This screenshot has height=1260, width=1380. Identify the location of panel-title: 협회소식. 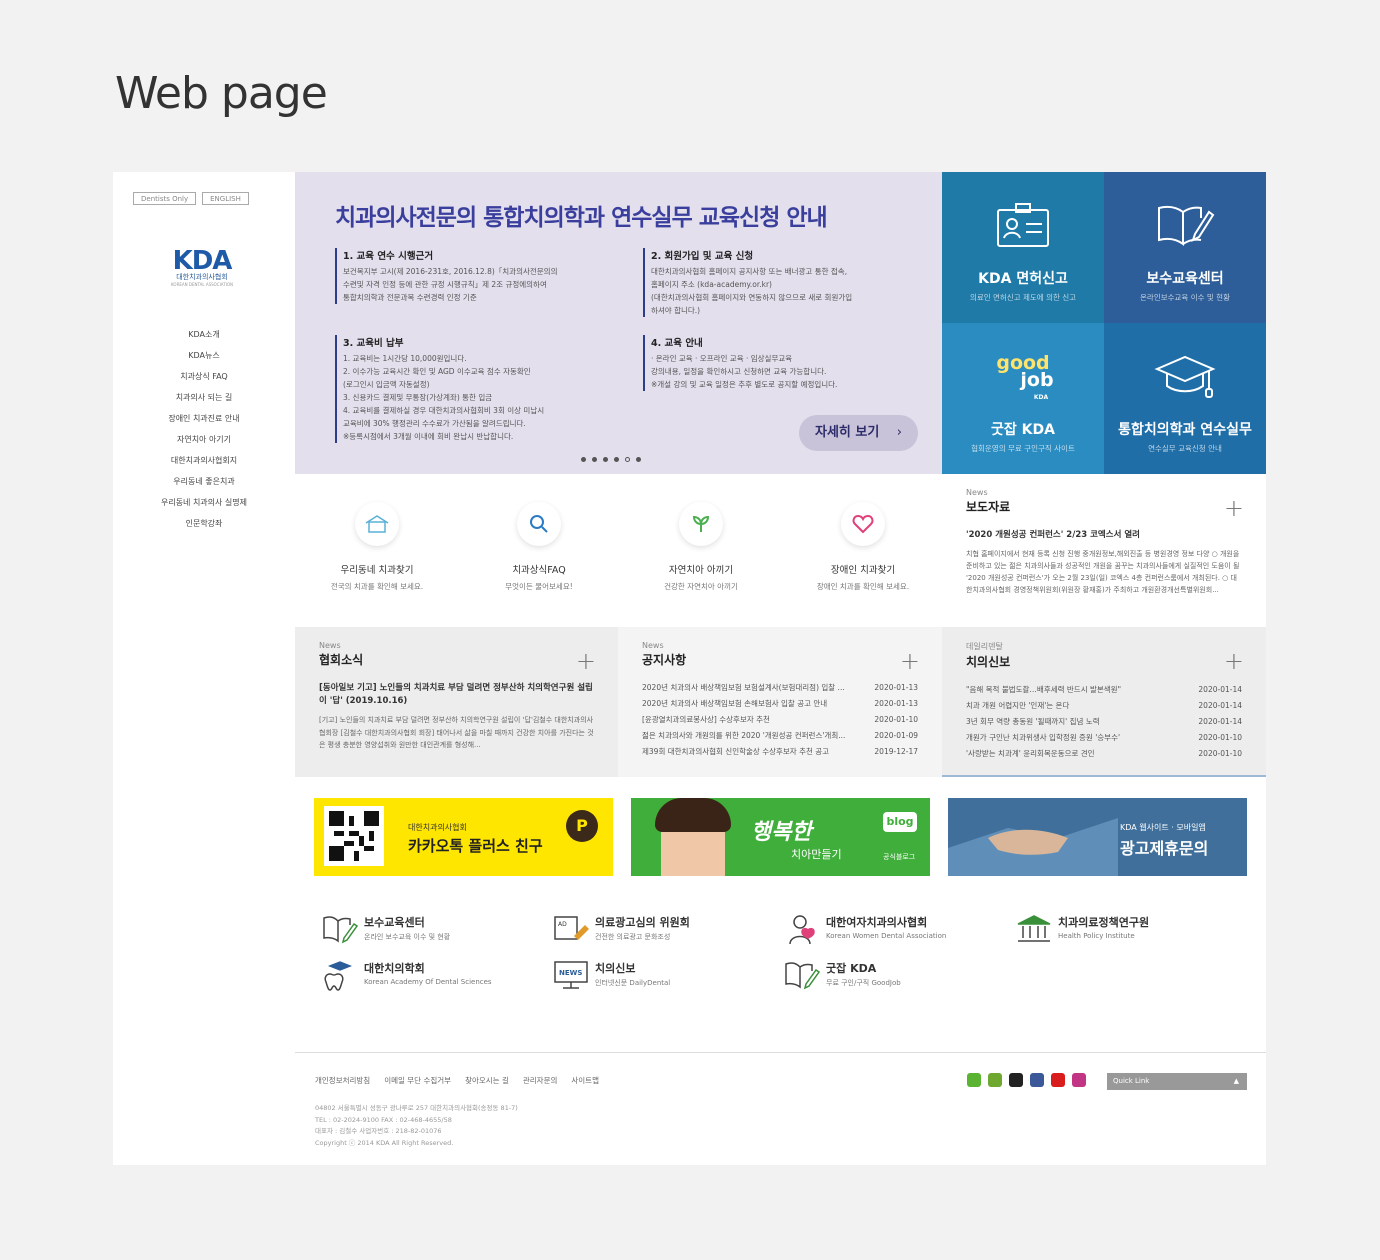
(456, 659).